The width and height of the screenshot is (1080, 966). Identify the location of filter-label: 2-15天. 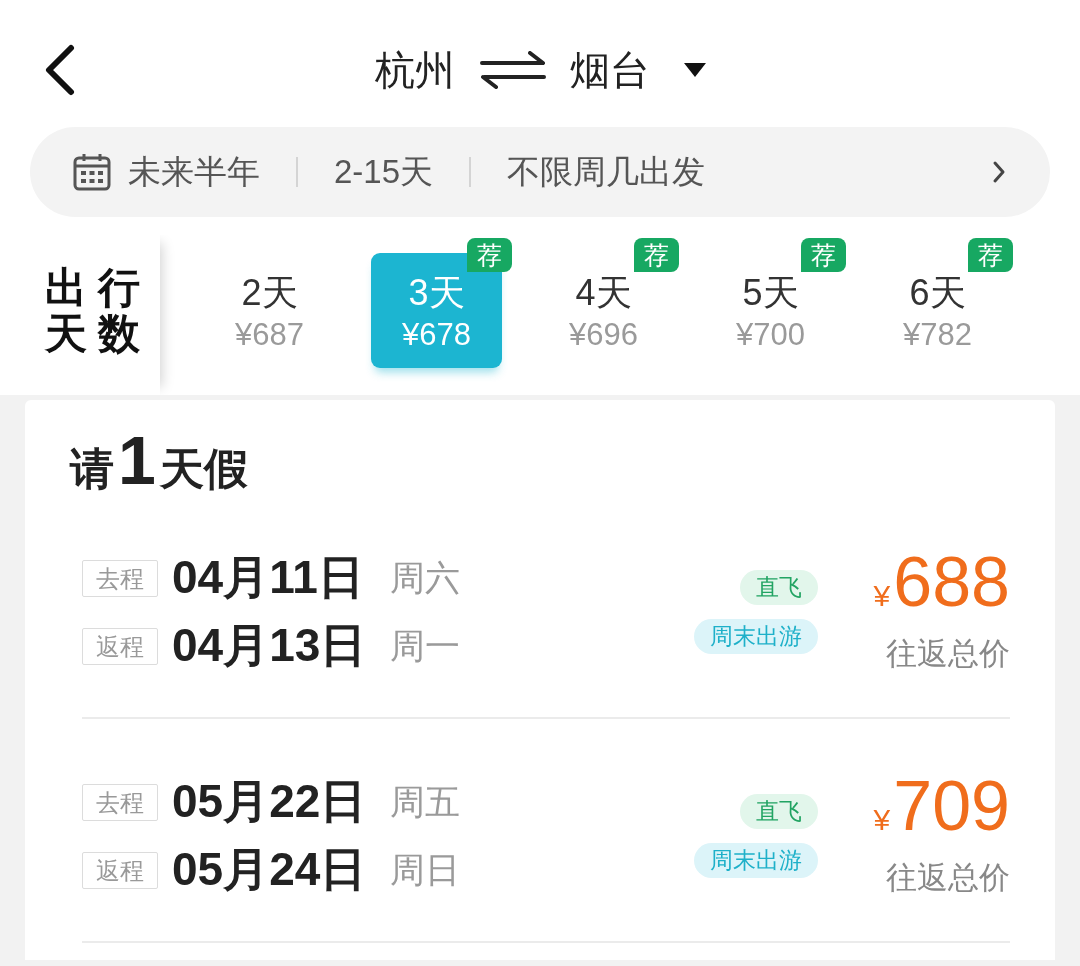
(384, 171).